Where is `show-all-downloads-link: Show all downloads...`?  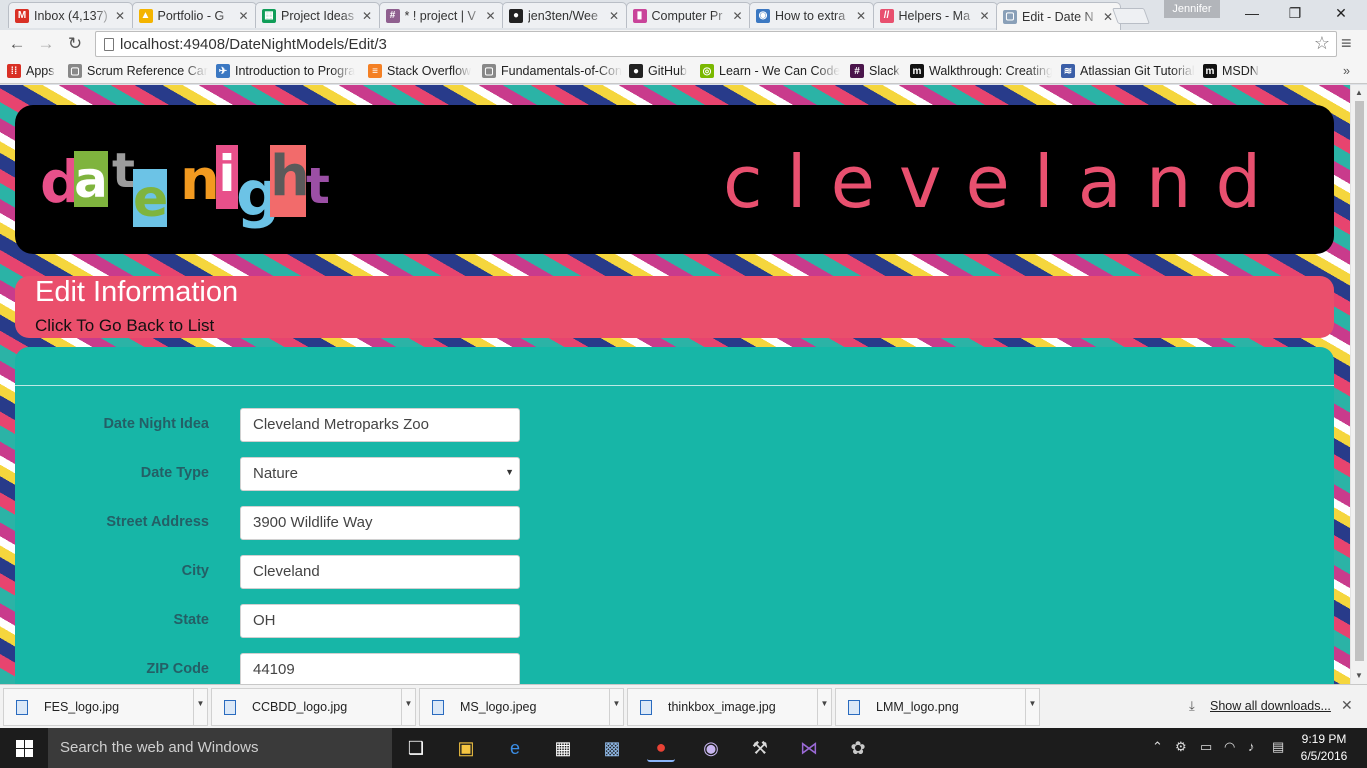
show-all-downloads-link: Show all downloads... is located at coordinates (1270, 706).